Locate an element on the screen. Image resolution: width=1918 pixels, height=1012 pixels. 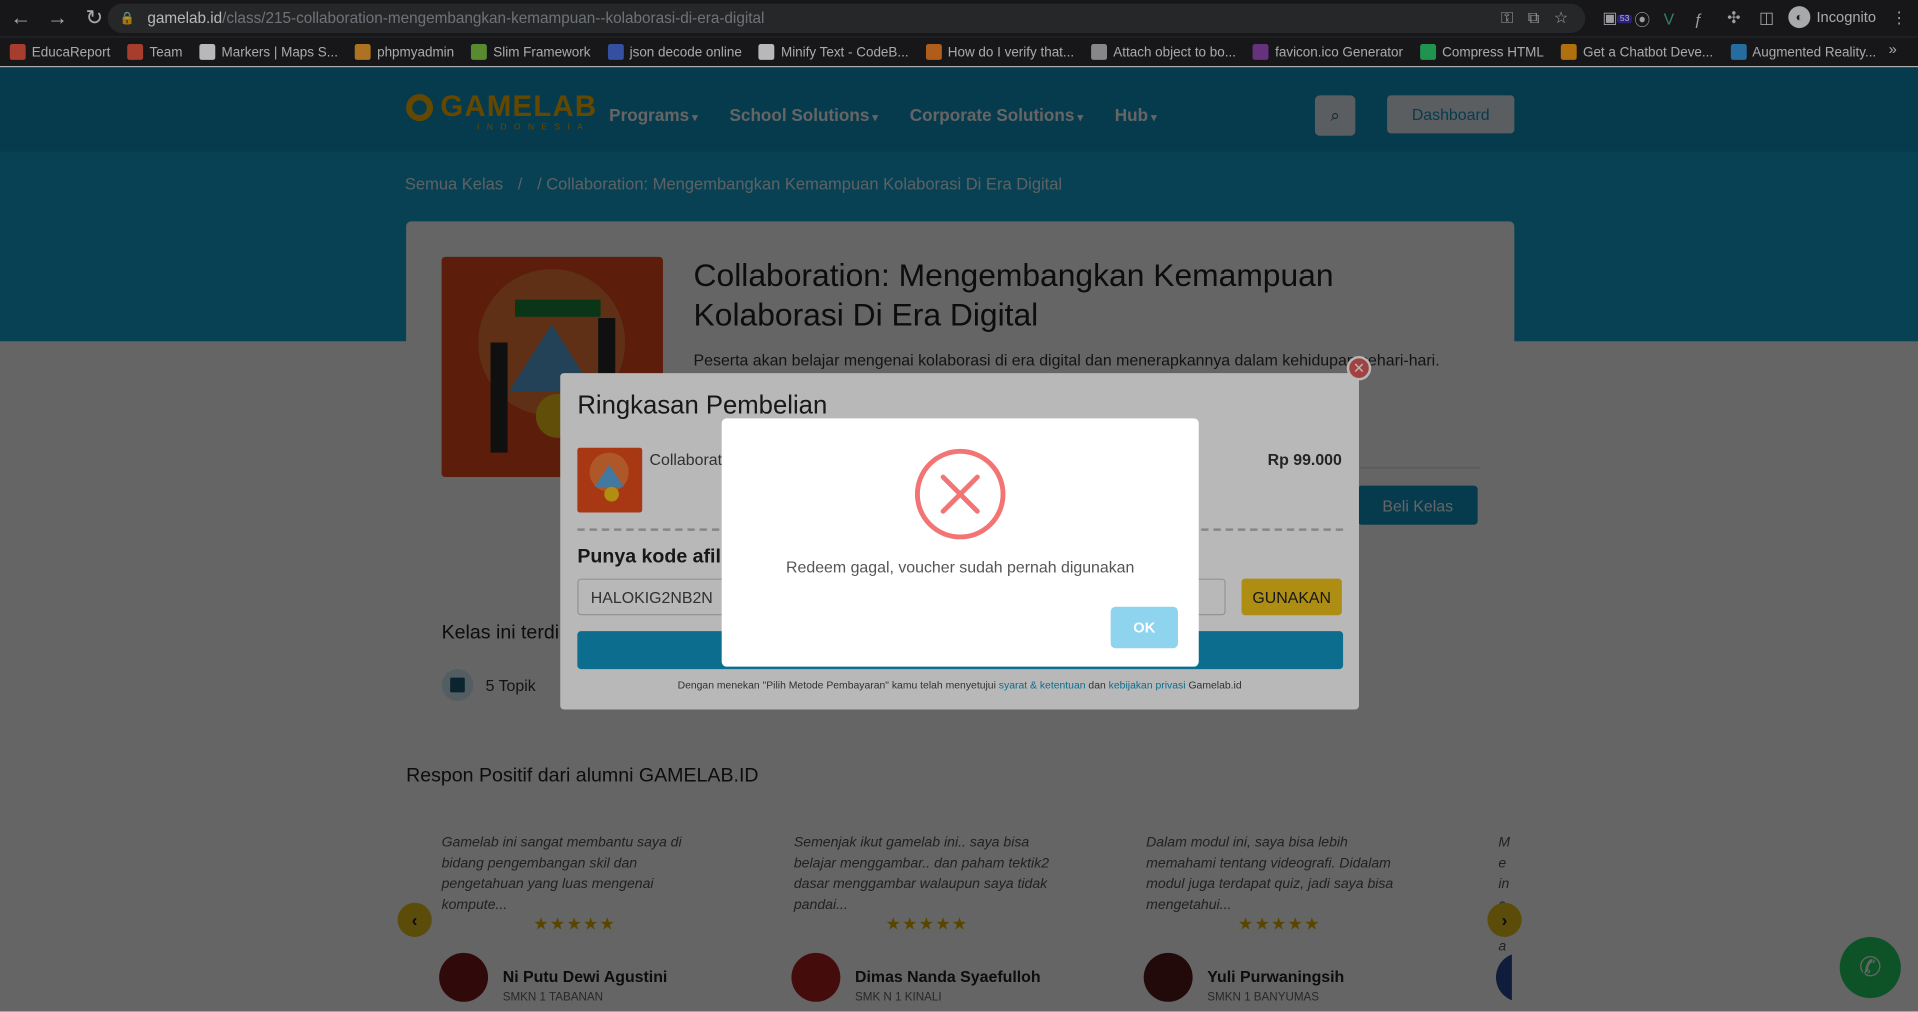
vue-icon: V is located at coordinates (1669, 18).